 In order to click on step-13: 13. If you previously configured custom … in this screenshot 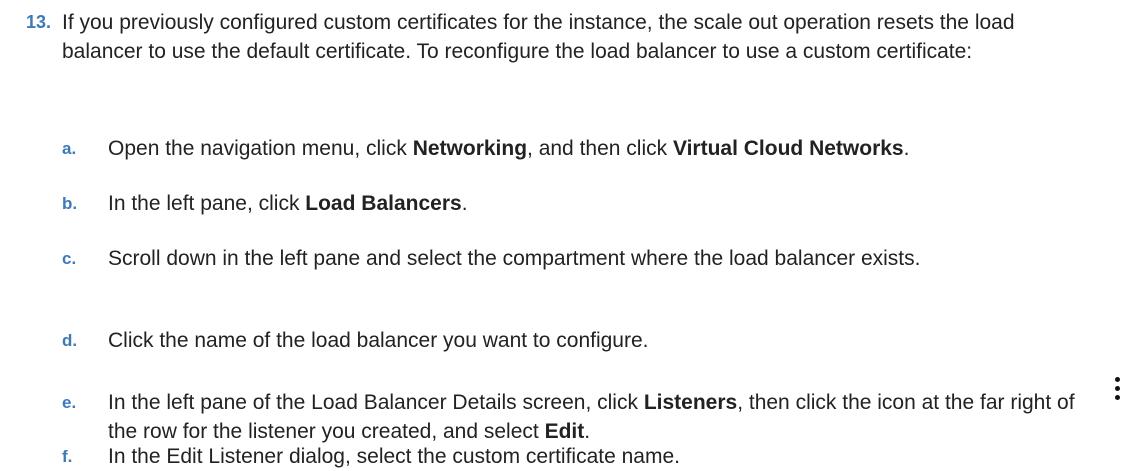, I will do `click(578, 37)`.